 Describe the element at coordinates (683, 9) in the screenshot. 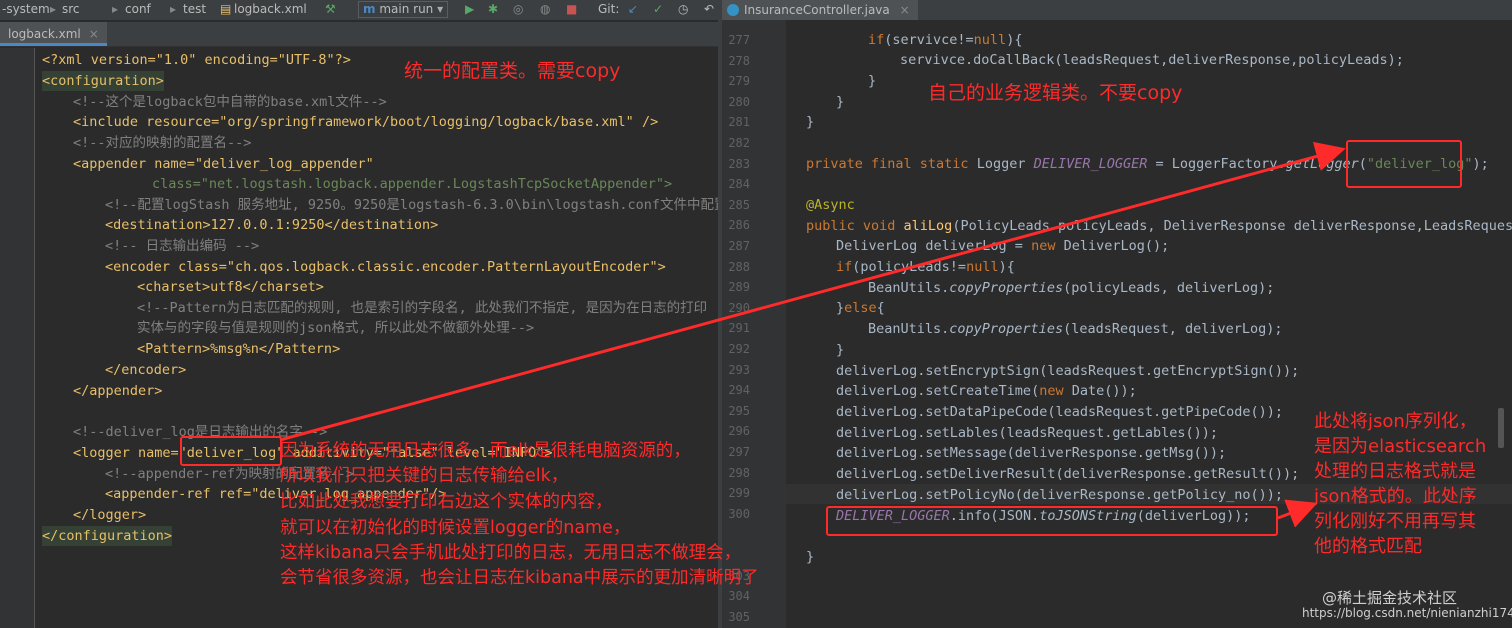

I see `history-icon: ◷` at that location.